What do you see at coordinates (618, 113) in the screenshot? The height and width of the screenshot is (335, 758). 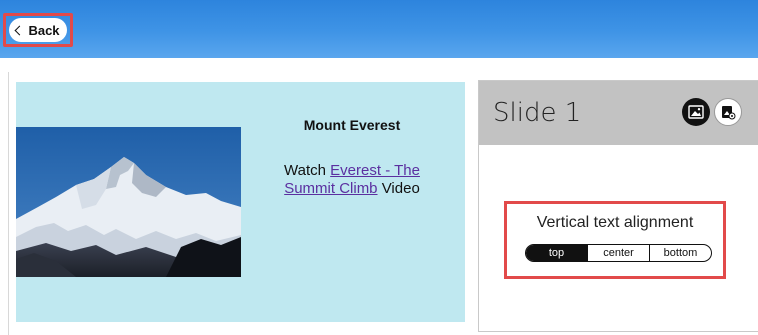 I see `panel-header: Slide 1` at bounding box center [618, 113].